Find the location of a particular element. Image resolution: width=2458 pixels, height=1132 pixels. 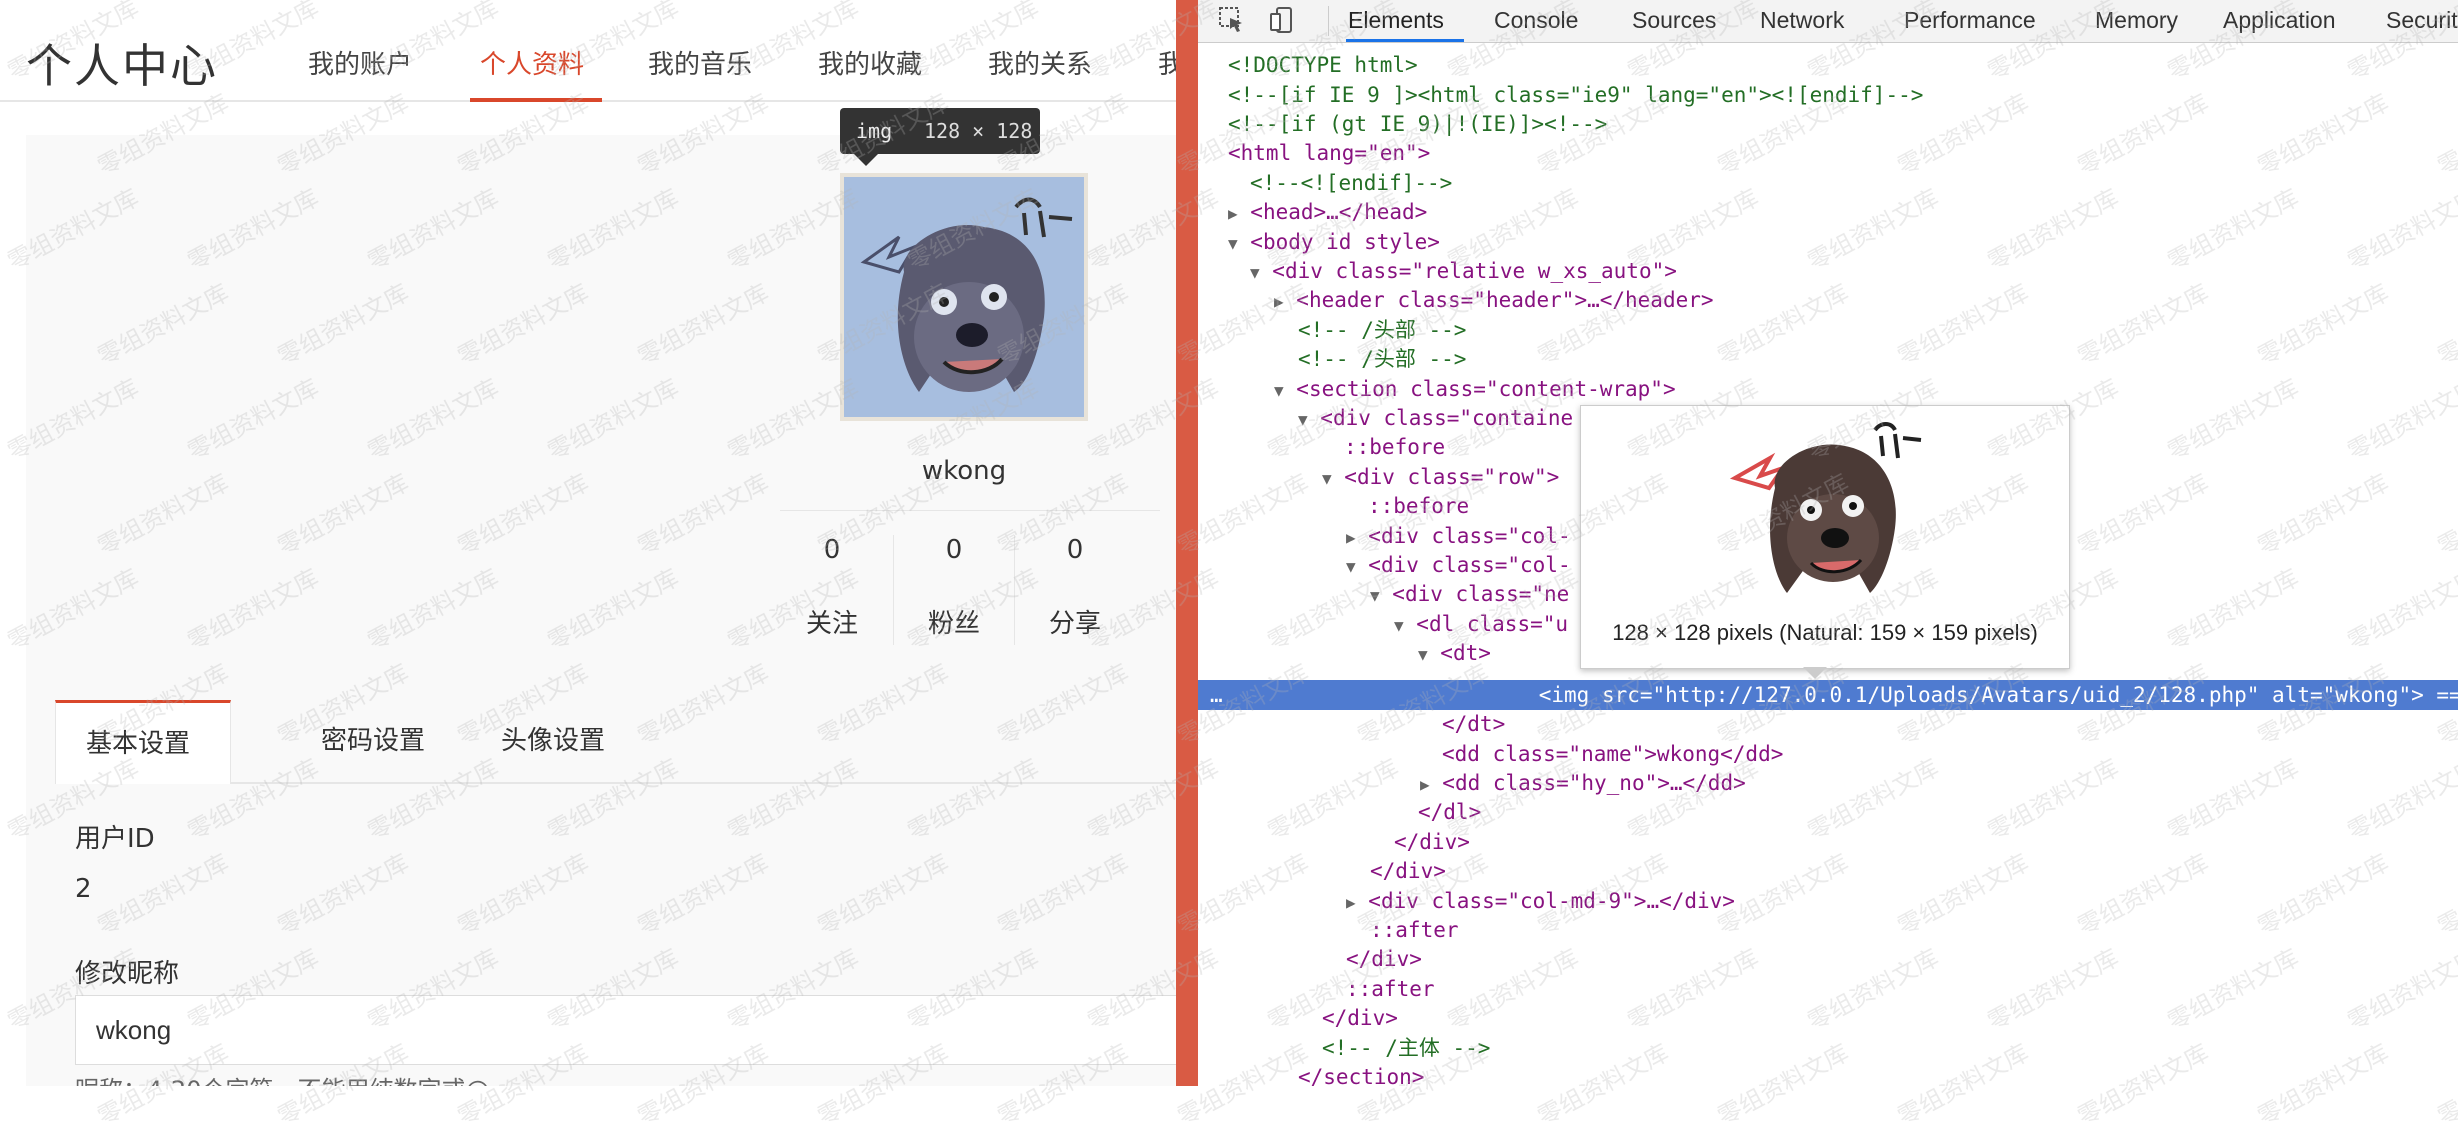

dom-node: <dd class="name">wkong</dd> is located at coordinates (1612, 754).